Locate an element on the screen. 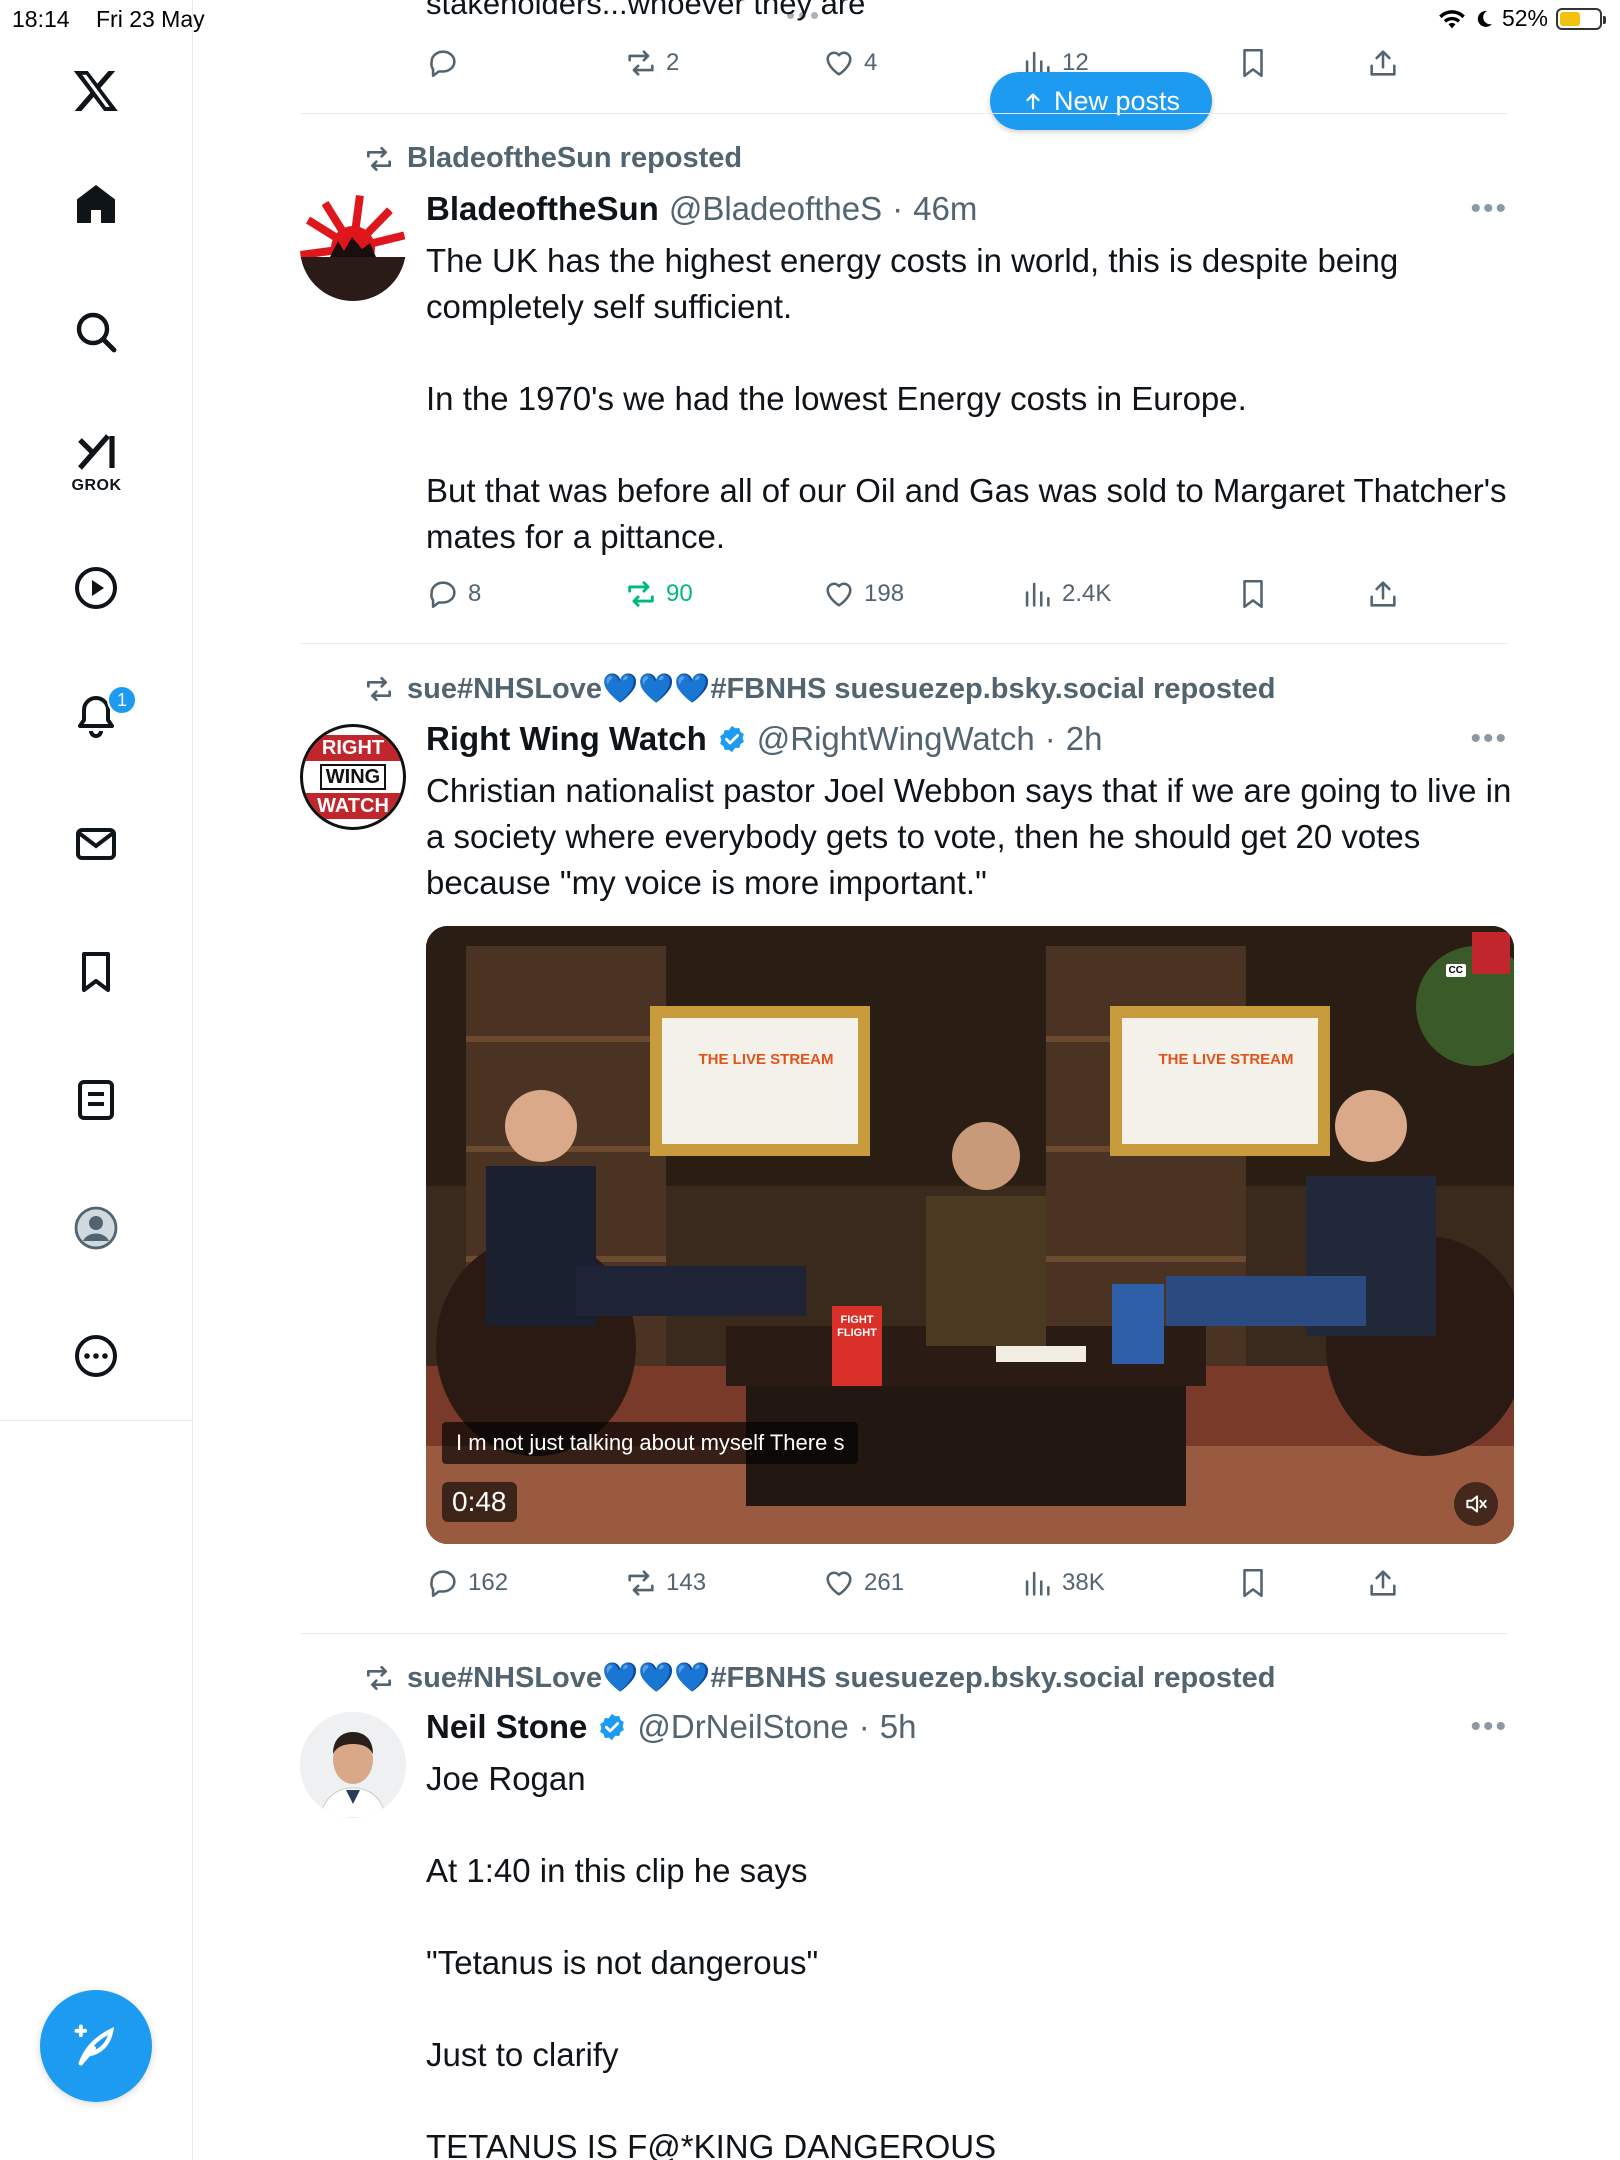 This screenshot has width=1620, height=2160. new-posts-button: New posts is located at coordinates (1101, 101).